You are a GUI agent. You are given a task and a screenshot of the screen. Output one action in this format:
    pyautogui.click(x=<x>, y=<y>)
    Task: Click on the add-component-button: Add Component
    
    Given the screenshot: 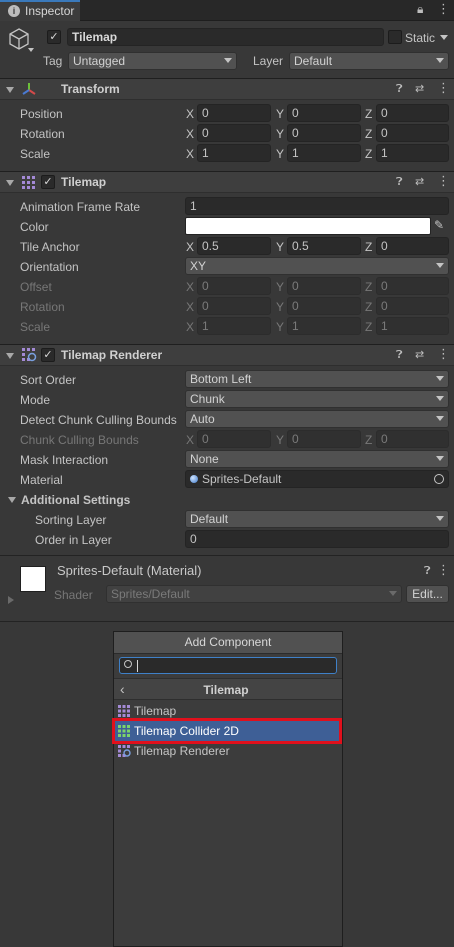 What is the action you would take?
    pyautogui.click(x=228, y=643)
    